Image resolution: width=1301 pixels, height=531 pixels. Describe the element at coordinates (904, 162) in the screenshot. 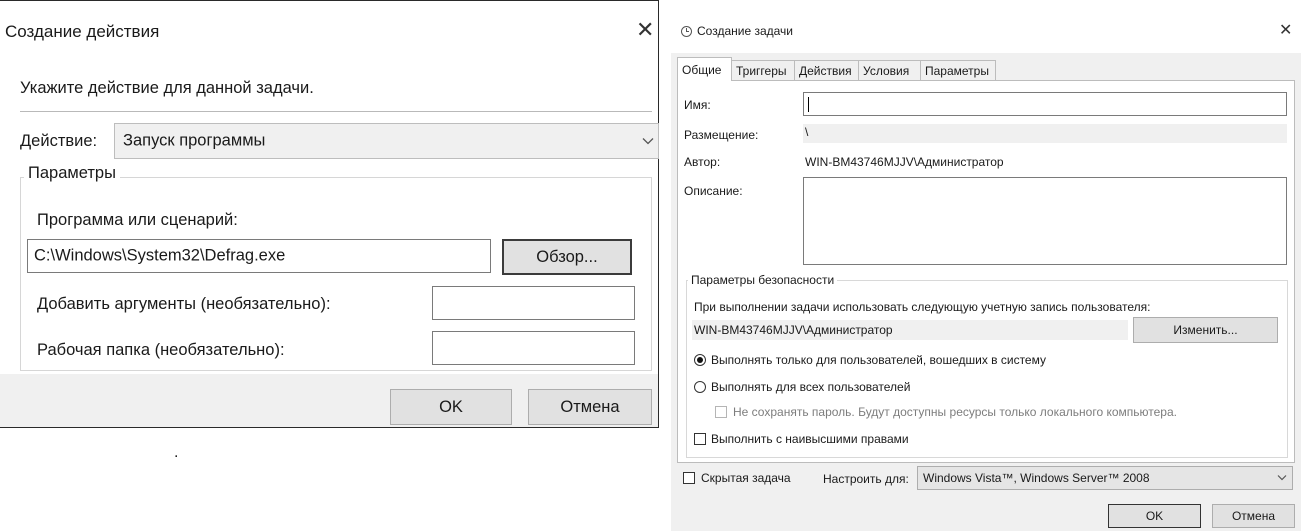

I see `author-value: WIN-BM43746MJJV\Администратор` at that location.